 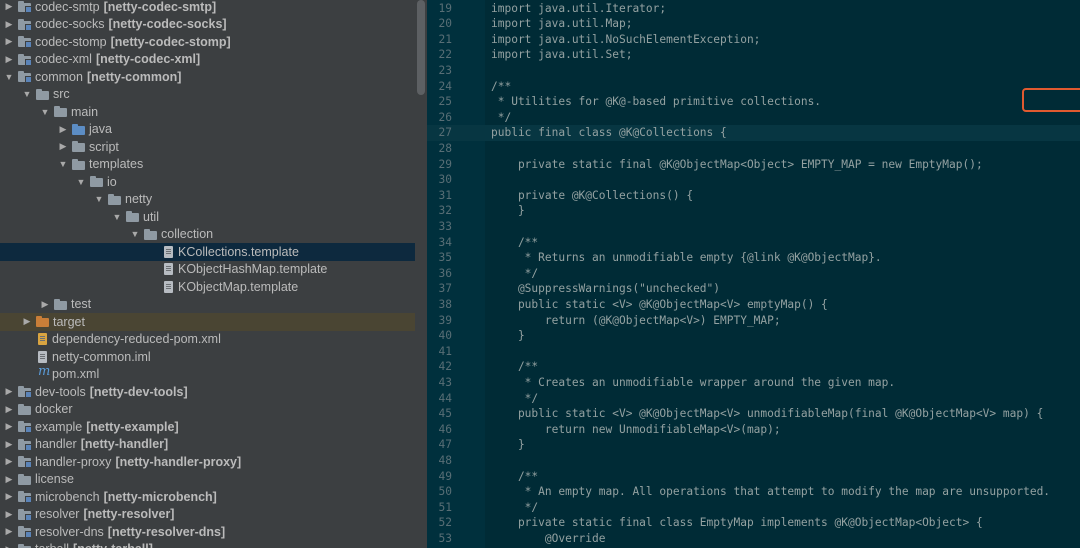 I want to click on tree-item-codec-stomp: ▶ codec-stomp [netty-codec-stomp], so click(x=207, y=42).